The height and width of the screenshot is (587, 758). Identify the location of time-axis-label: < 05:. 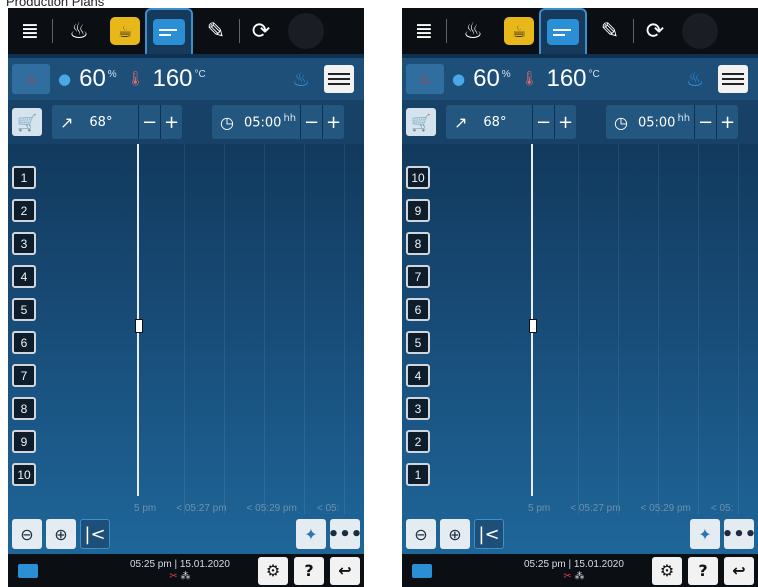
(722, 508).